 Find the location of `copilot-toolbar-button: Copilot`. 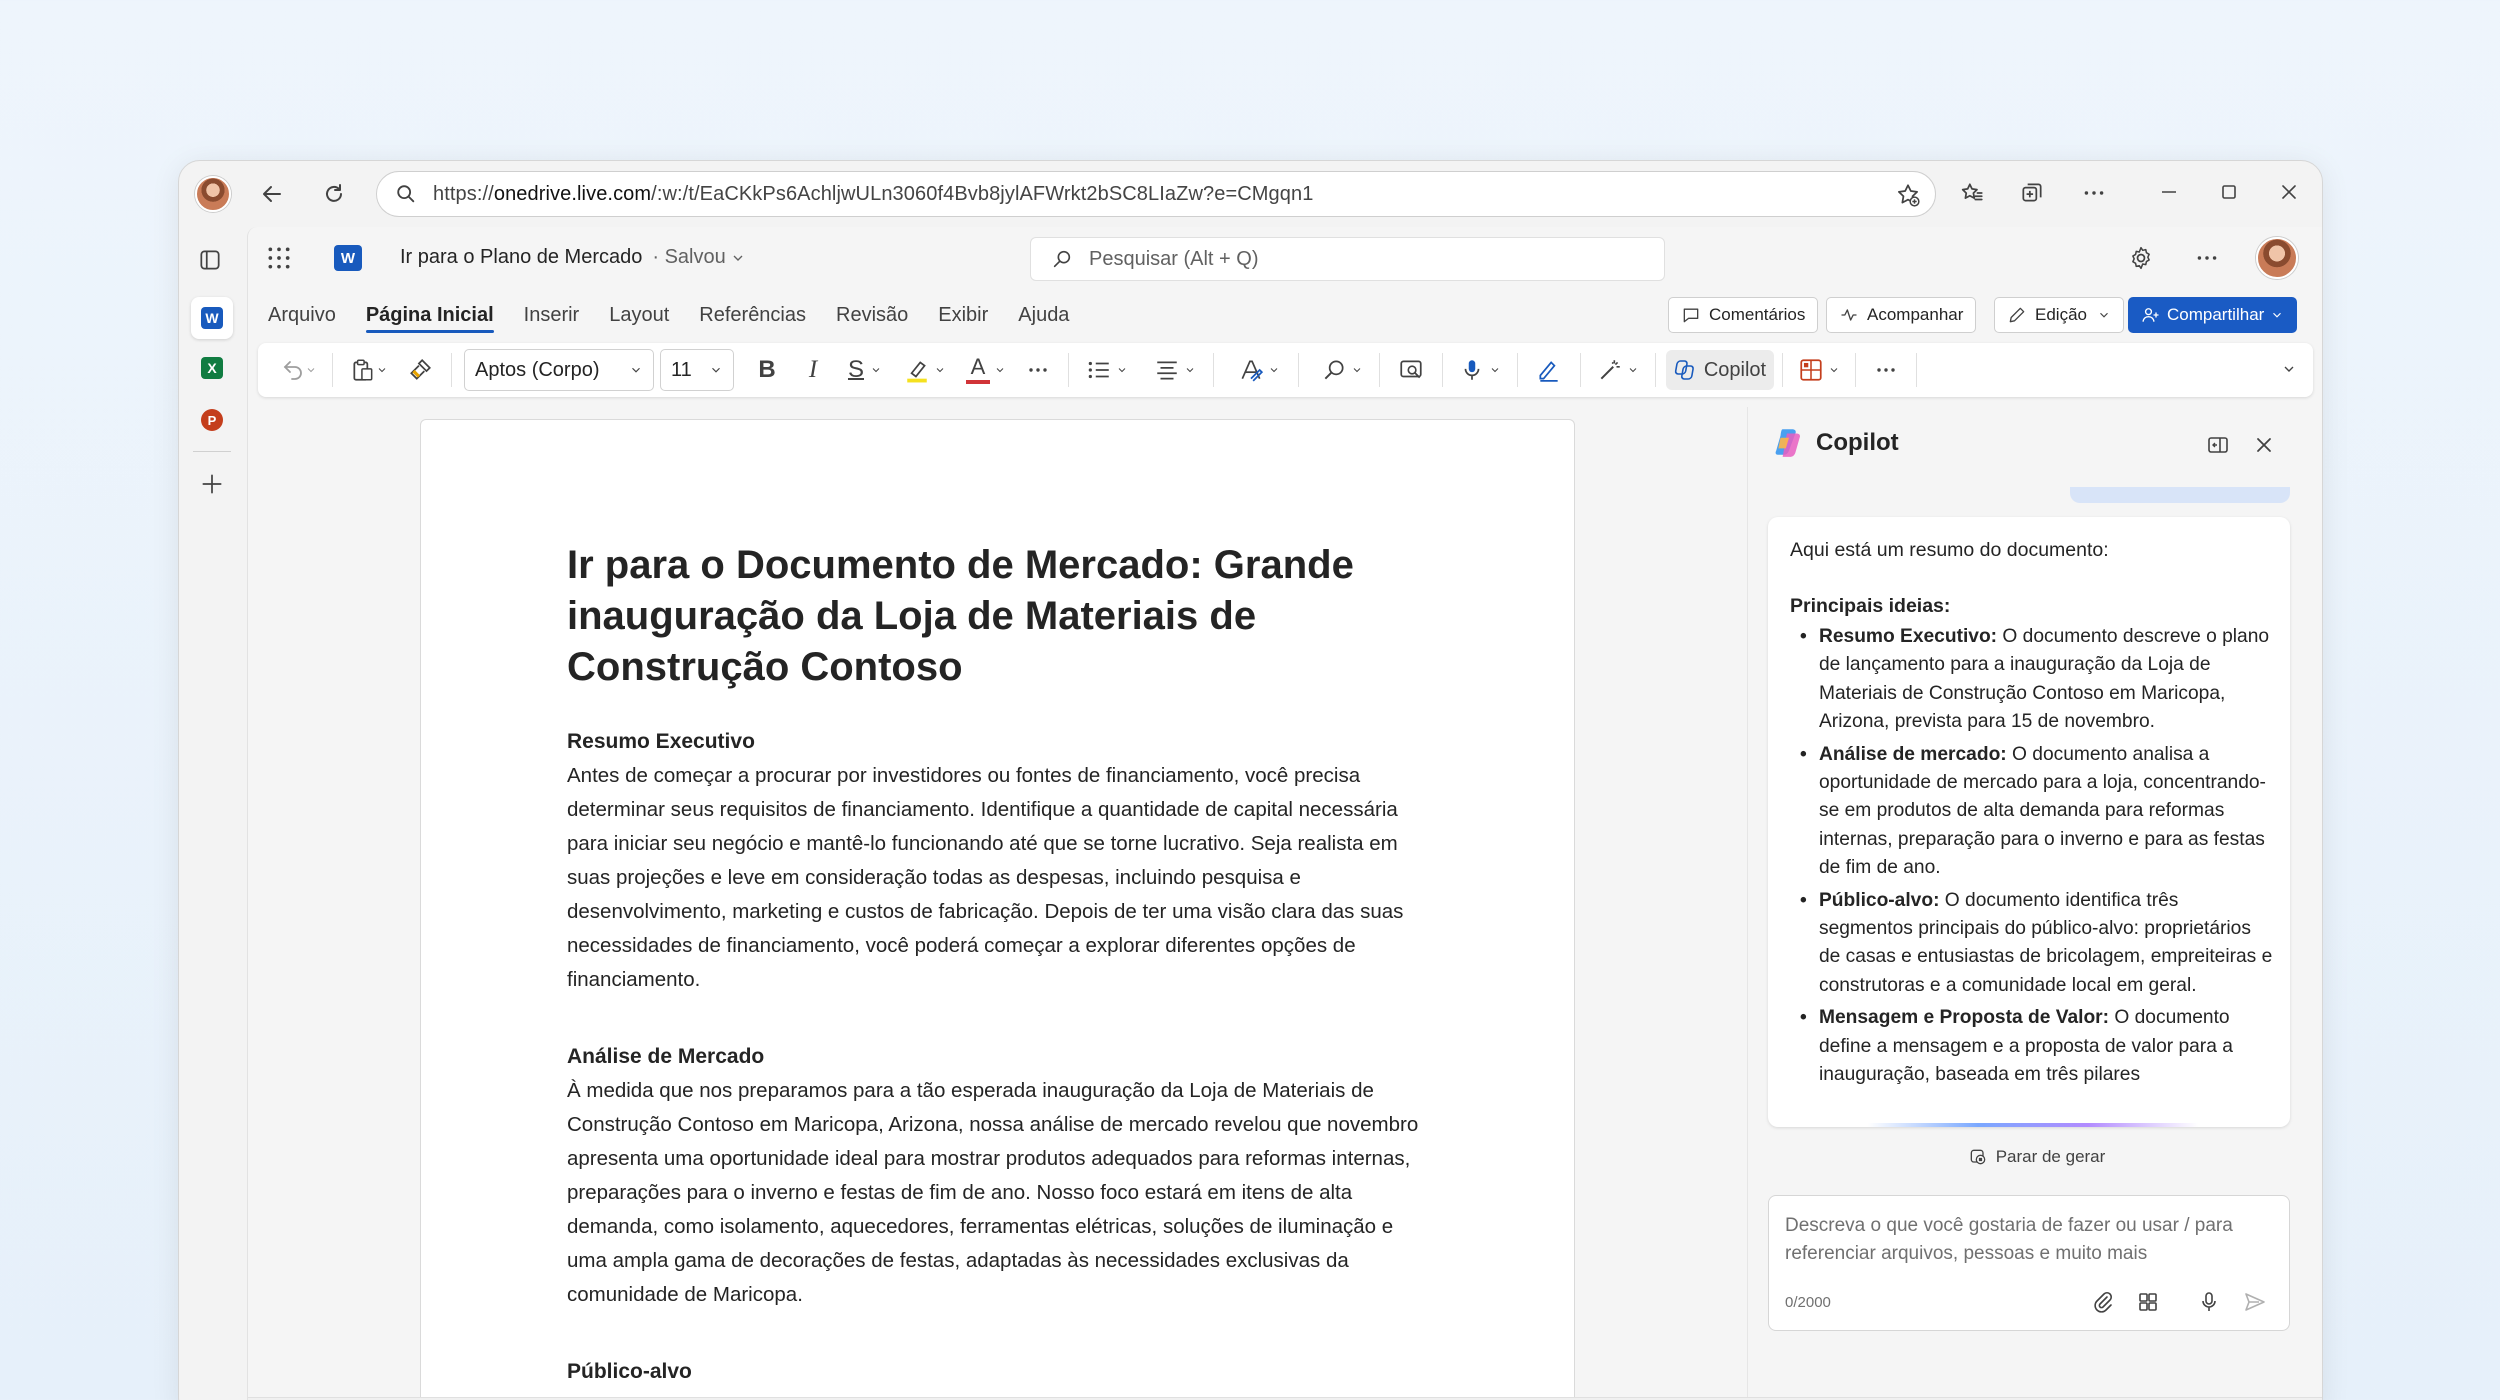

copilot-toolbar-button: Copilot is located at coordinates (1720, 370).